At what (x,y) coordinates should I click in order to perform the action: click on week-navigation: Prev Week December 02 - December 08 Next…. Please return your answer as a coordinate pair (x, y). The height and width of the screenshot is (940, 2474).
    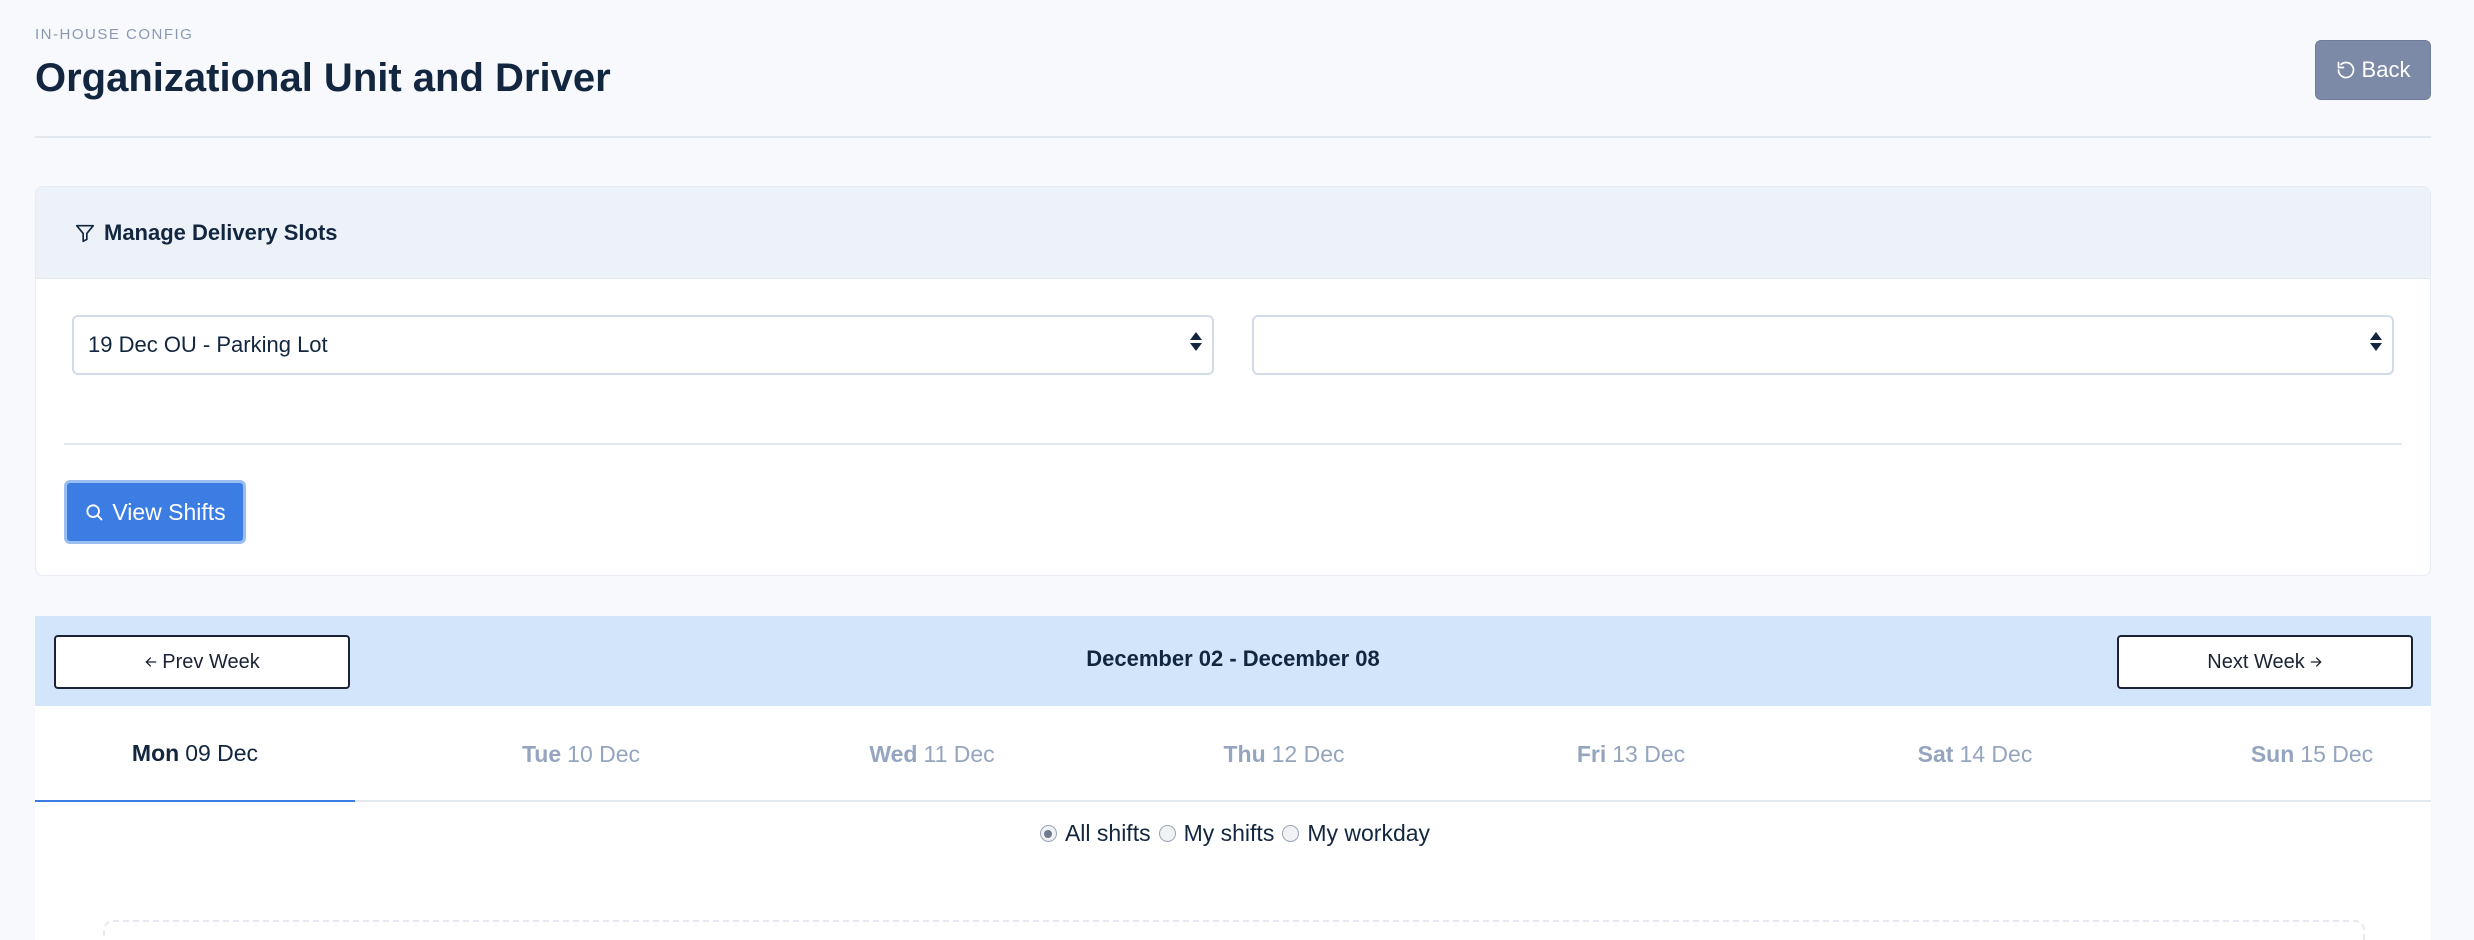
    Looking at the image, I should click on (1233, 661).